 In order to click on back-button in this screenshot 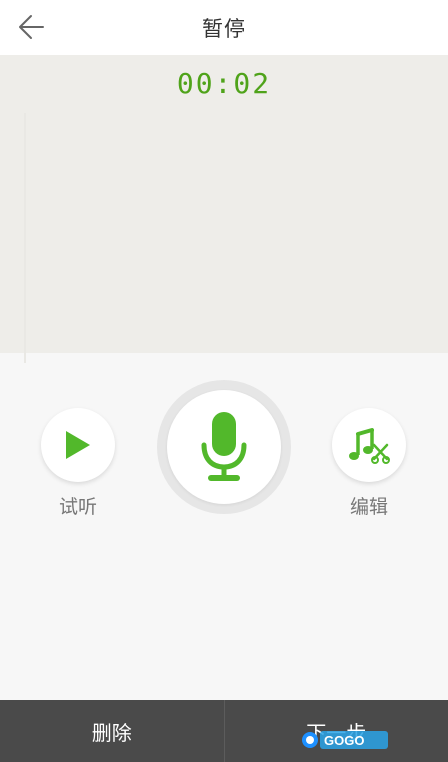, I will do `click(31, 27)`.